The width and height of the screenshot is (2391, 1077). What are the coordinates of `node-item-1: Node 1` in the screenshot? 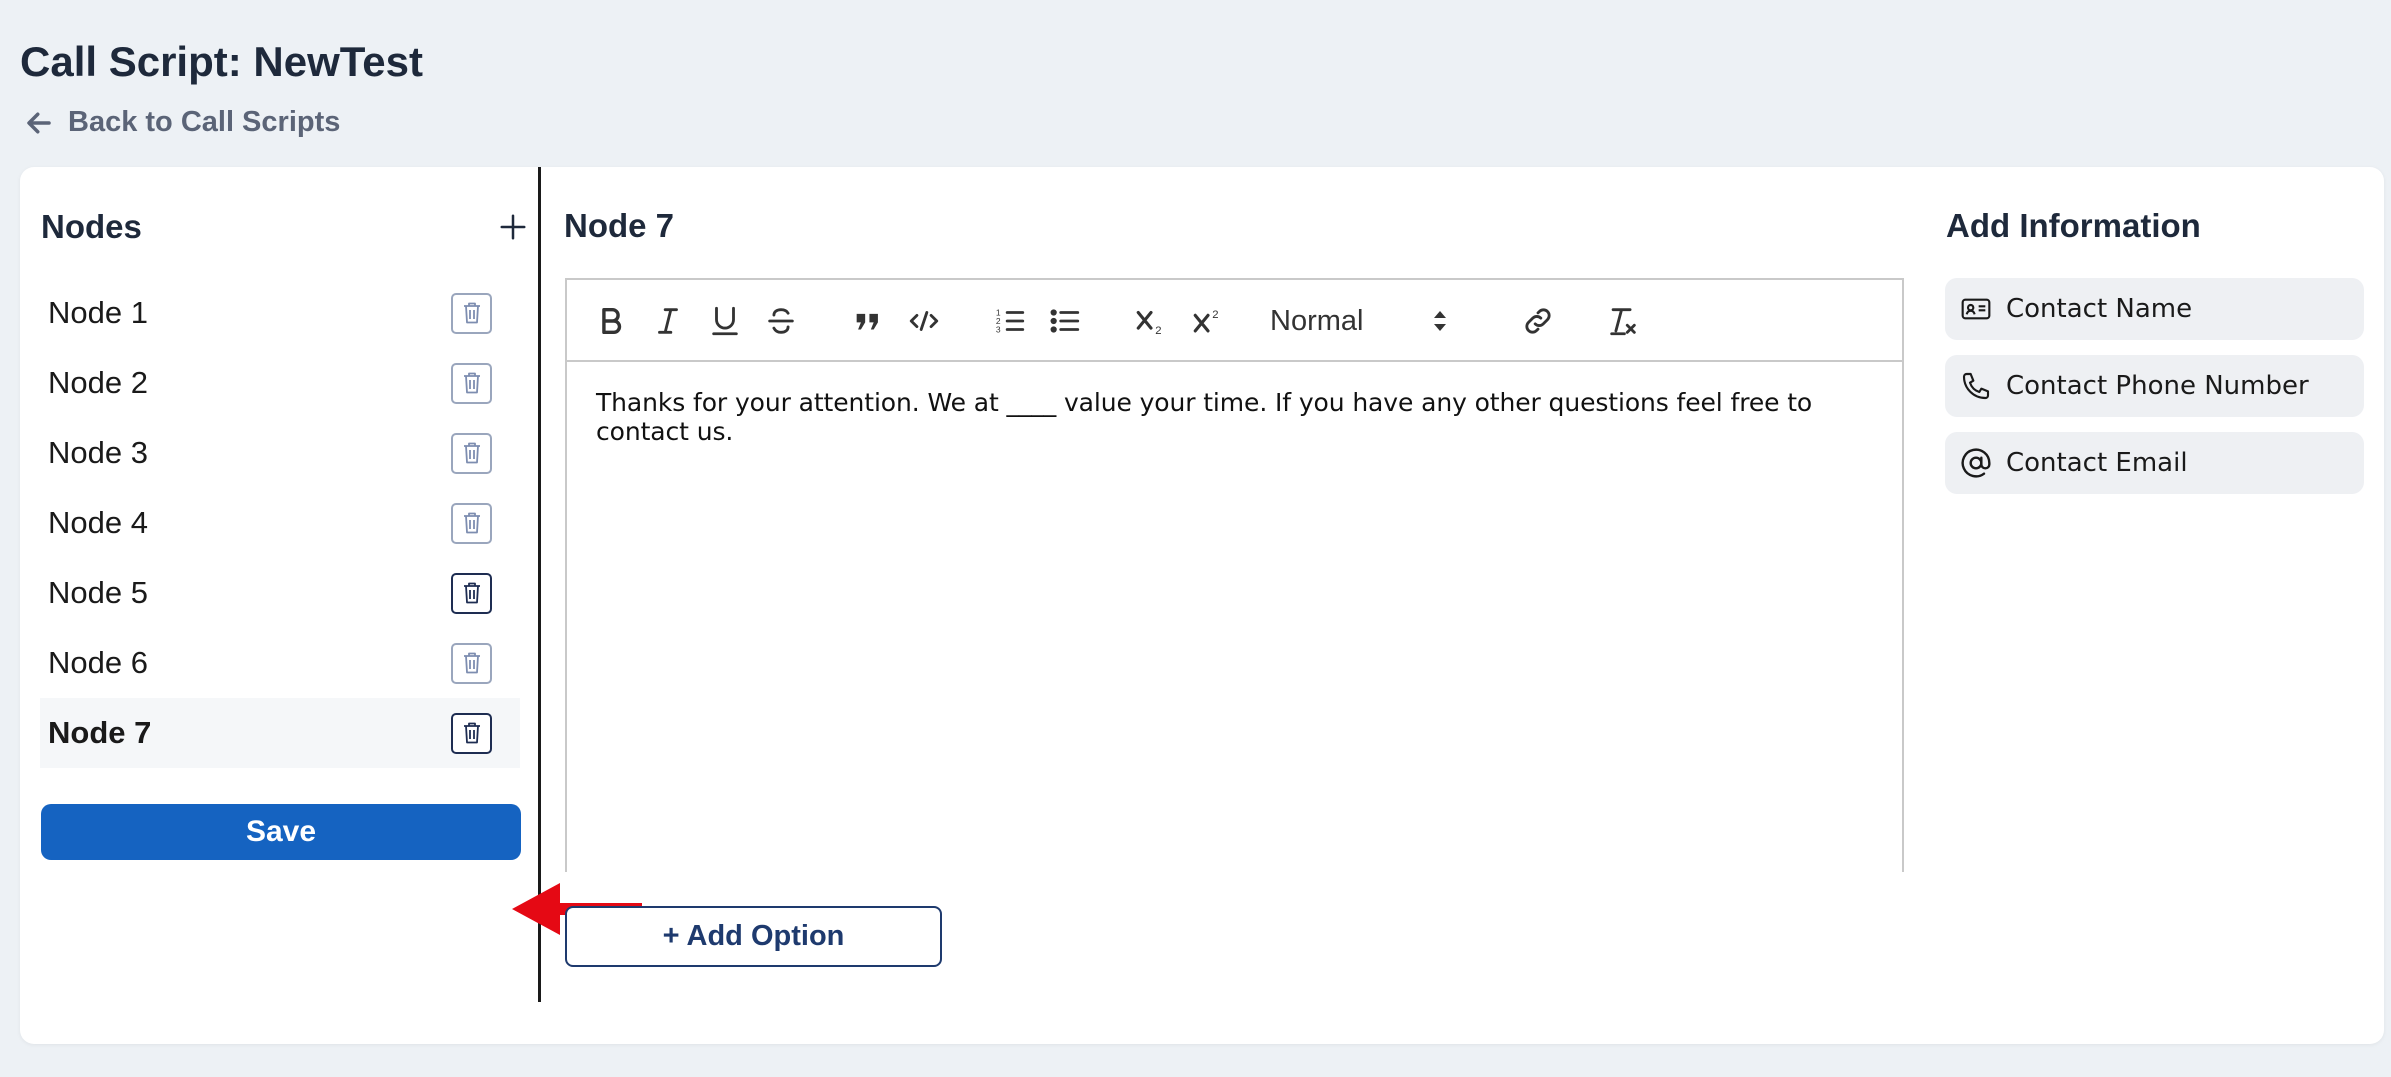 It's located at (280, 313).